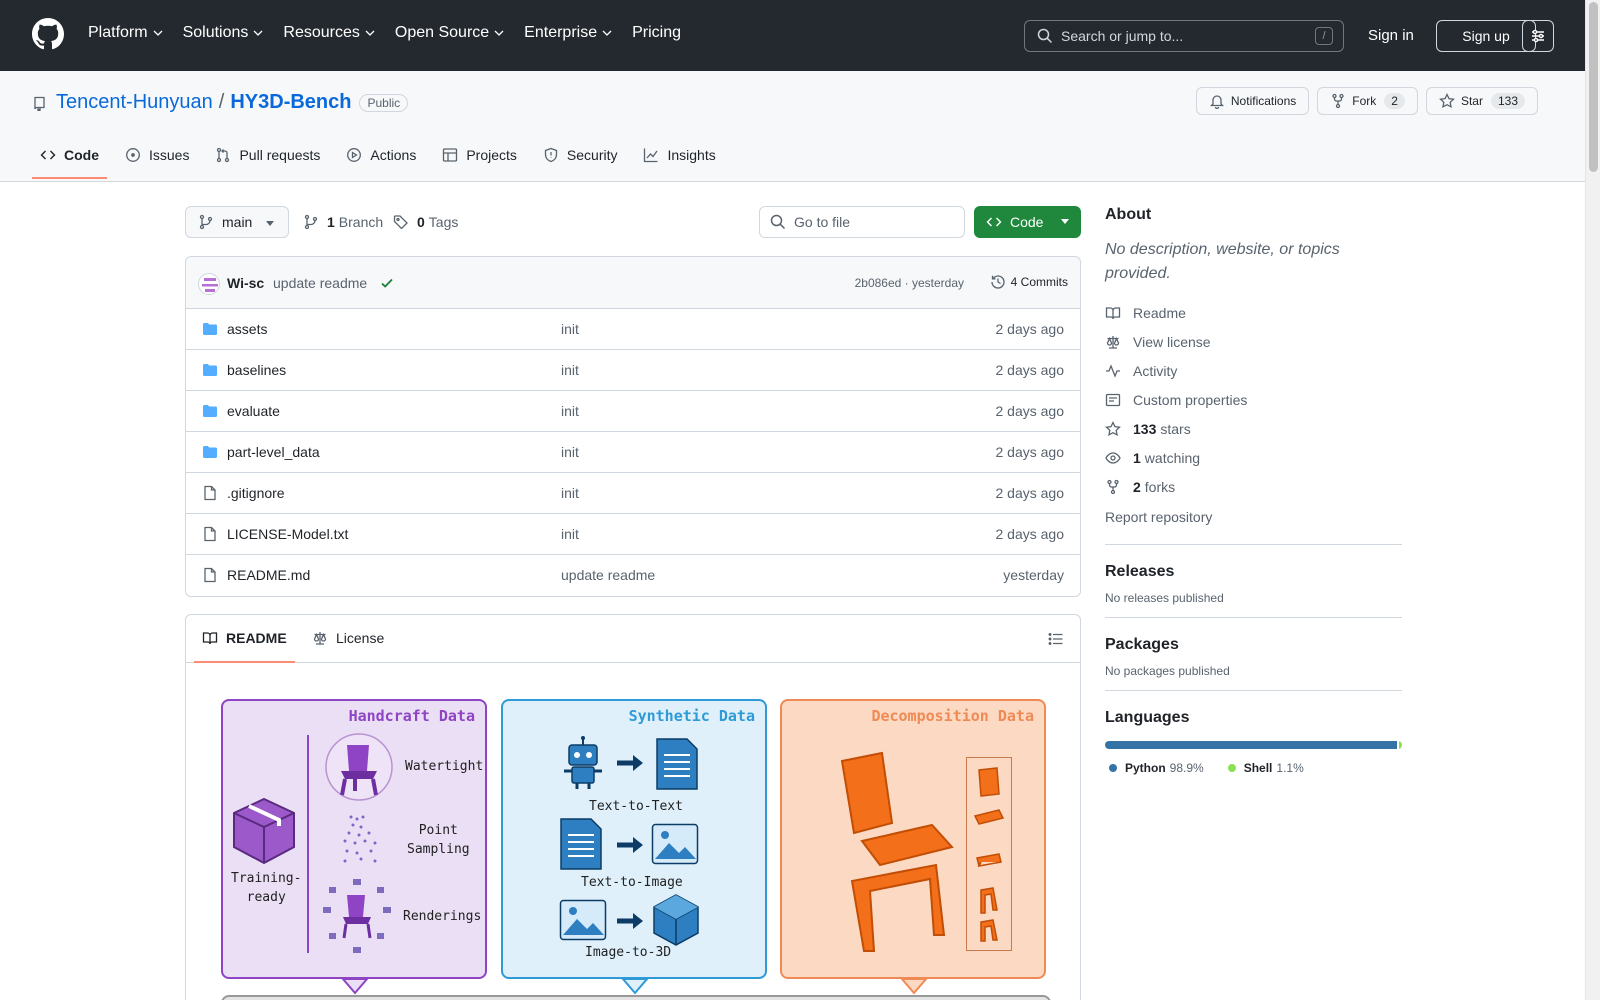 The width and height of the screenshot is (1600, 1000). I want to click on activity-link: Activity, so click(1253, 370).